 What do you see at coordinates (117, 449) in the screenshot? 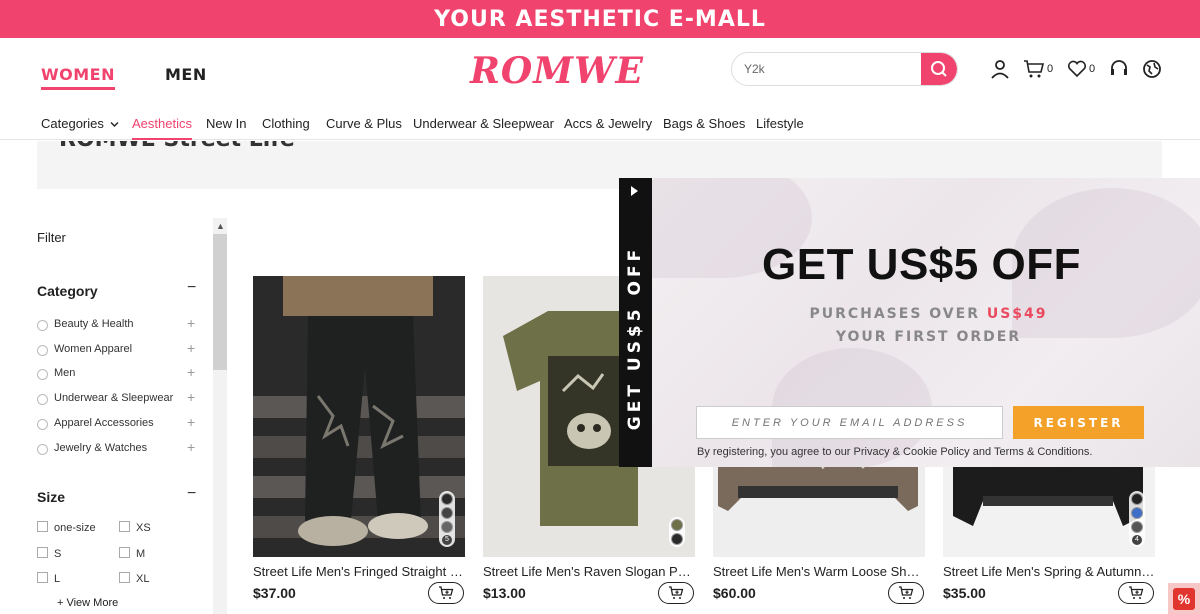
I see `category-option: Jewelry & Watches +` at bounding box center [117, 449].